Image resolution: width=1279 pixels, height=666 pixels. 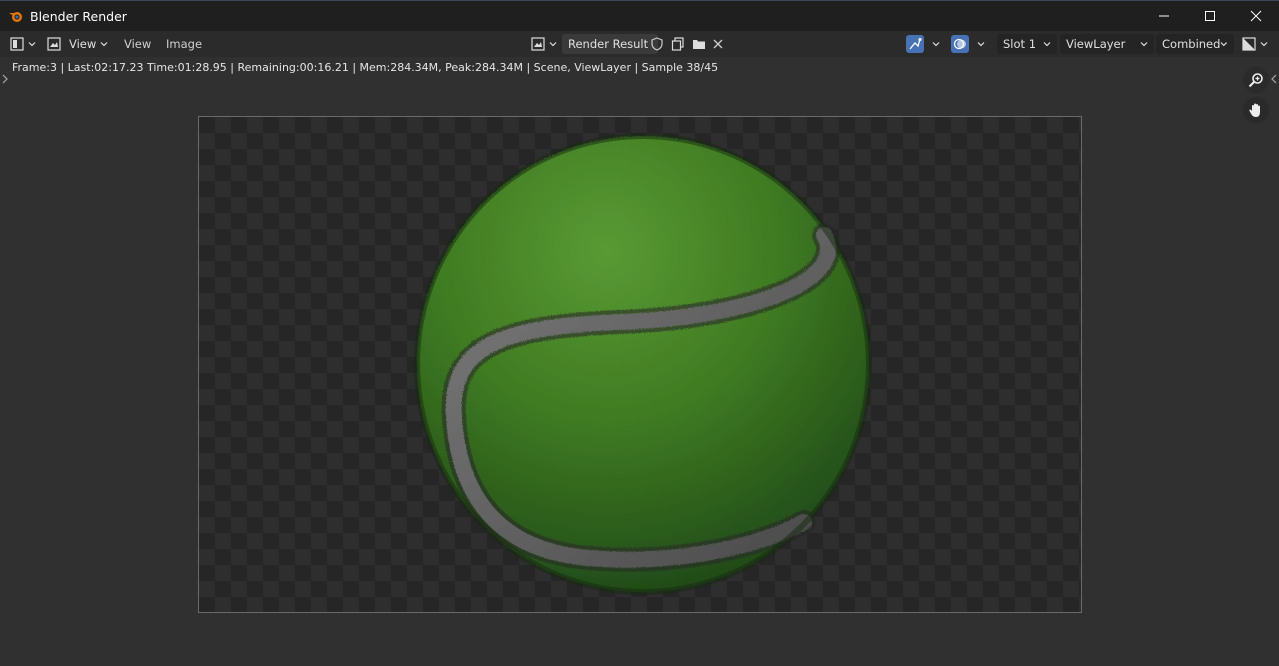 I want to click on minimize-icon, so click(x=1164, y=16).